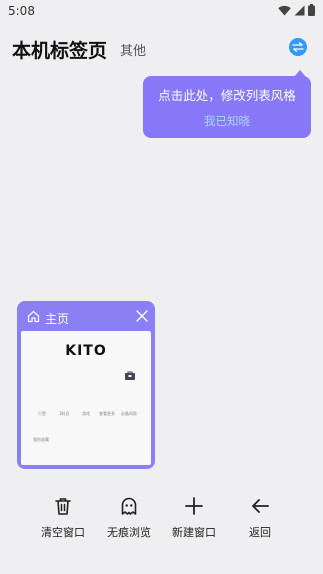 This screenshot has width=323, height=574. What do you see at coordinates (161, 48) in the screenshot?
I see `header: 本机标签页 其他` at bounding box center [161, 48].